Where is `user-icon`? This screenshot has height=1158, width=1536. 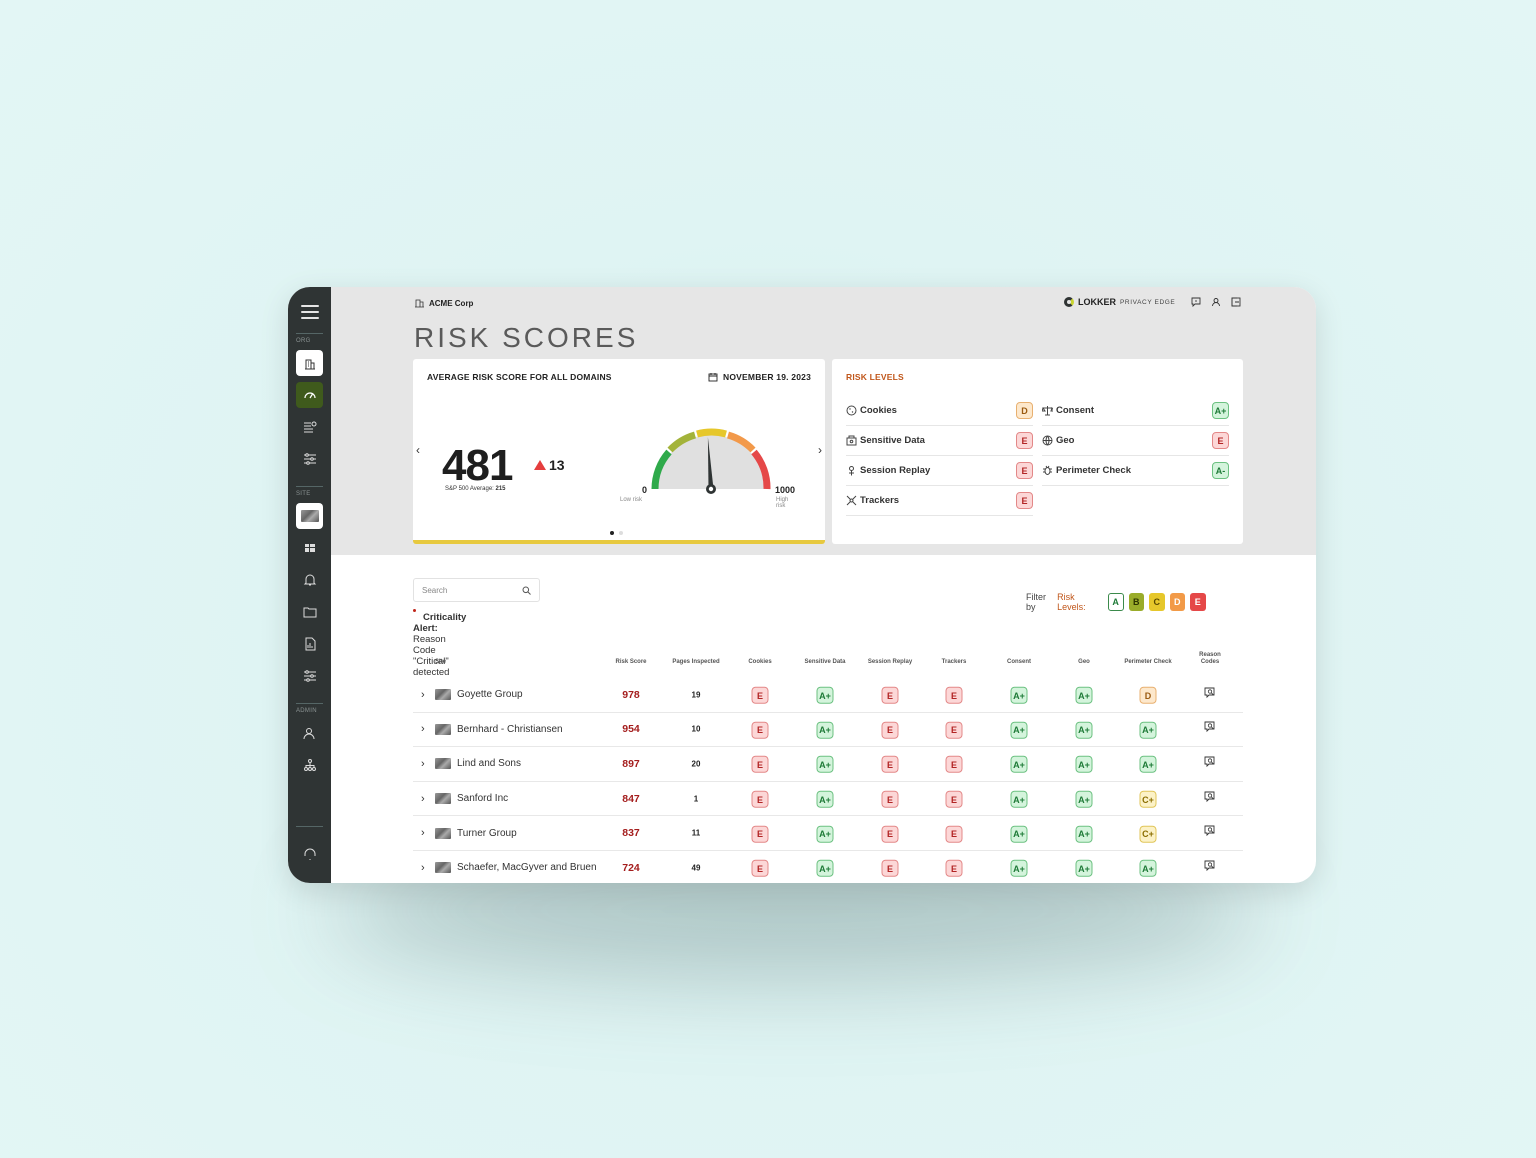
user-icon is located at coordinates (1216, 302).